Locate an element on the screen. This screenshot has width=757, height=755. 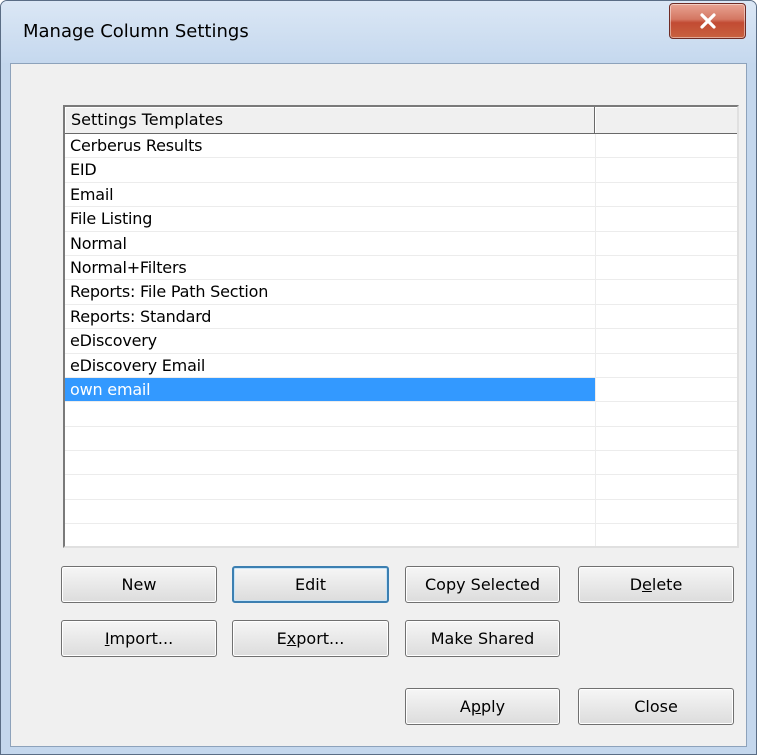
close-button-label: Close is located at coordinates (656, 706).